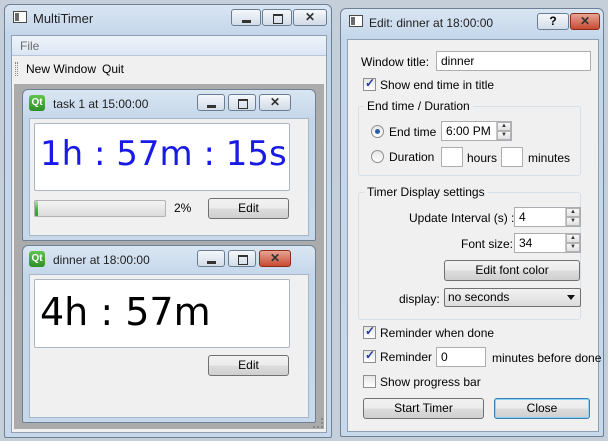 Image resolution: width=608 pixels, height=441 pixels. I want to click on edit-dialog-title: Edit: dinner at 18:00:00, so click(431, 23).